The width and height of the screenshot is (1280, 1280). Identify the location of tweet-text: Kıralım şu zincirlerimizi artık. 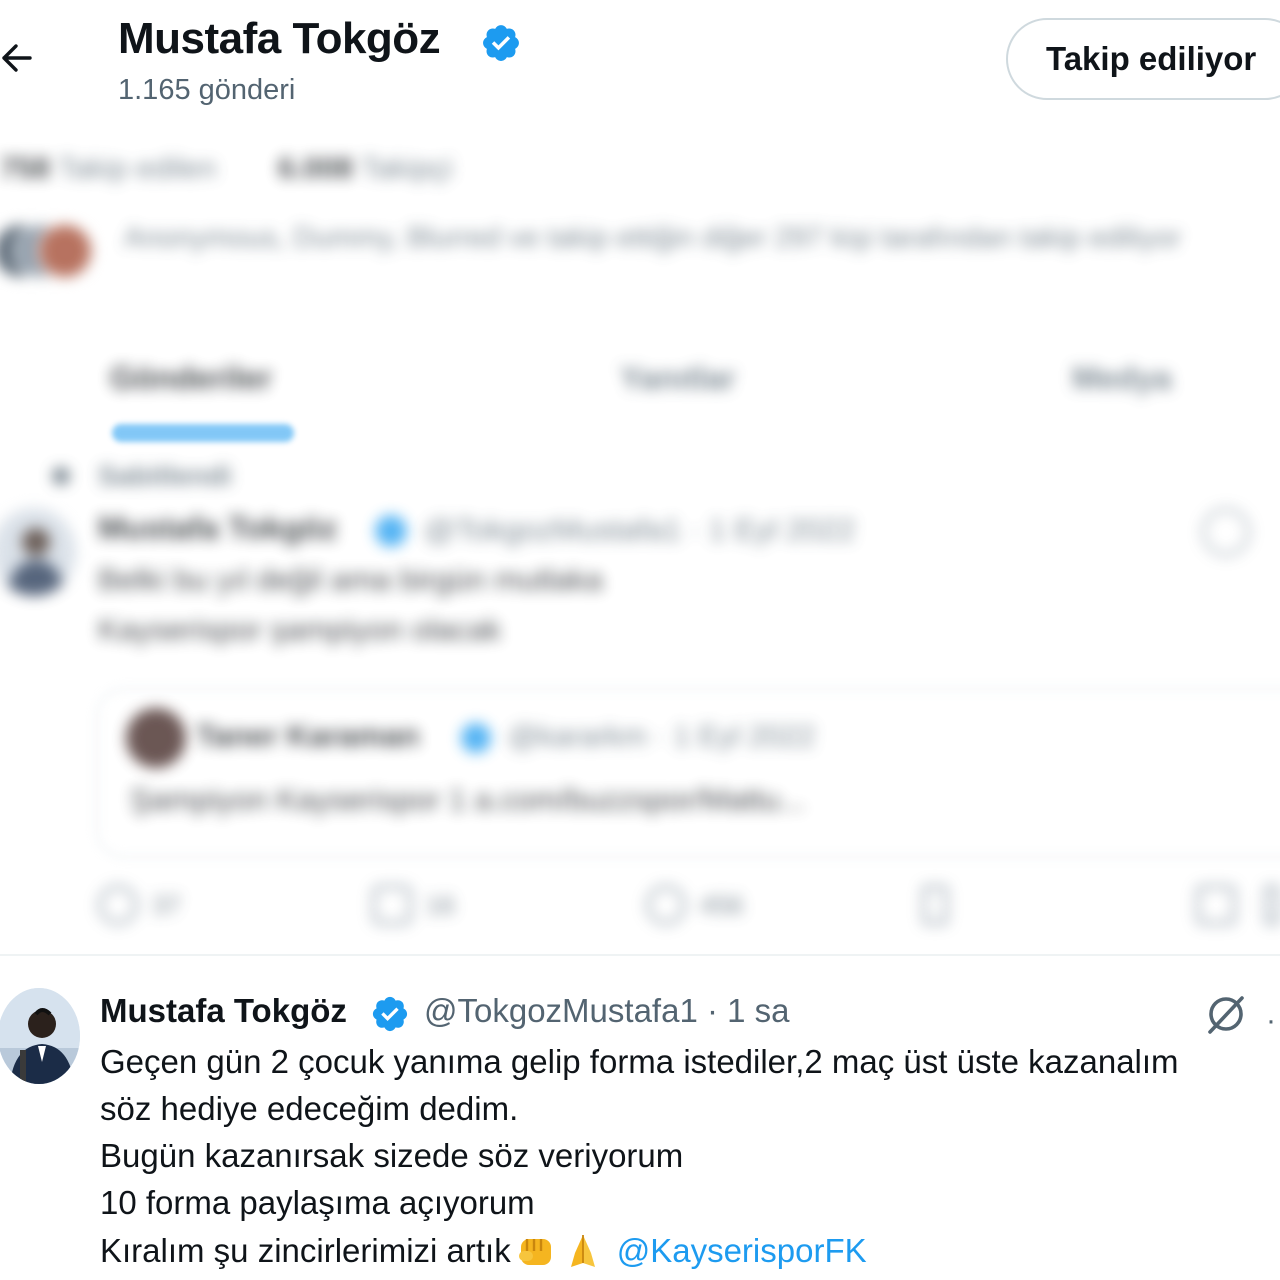
(305, 1250).